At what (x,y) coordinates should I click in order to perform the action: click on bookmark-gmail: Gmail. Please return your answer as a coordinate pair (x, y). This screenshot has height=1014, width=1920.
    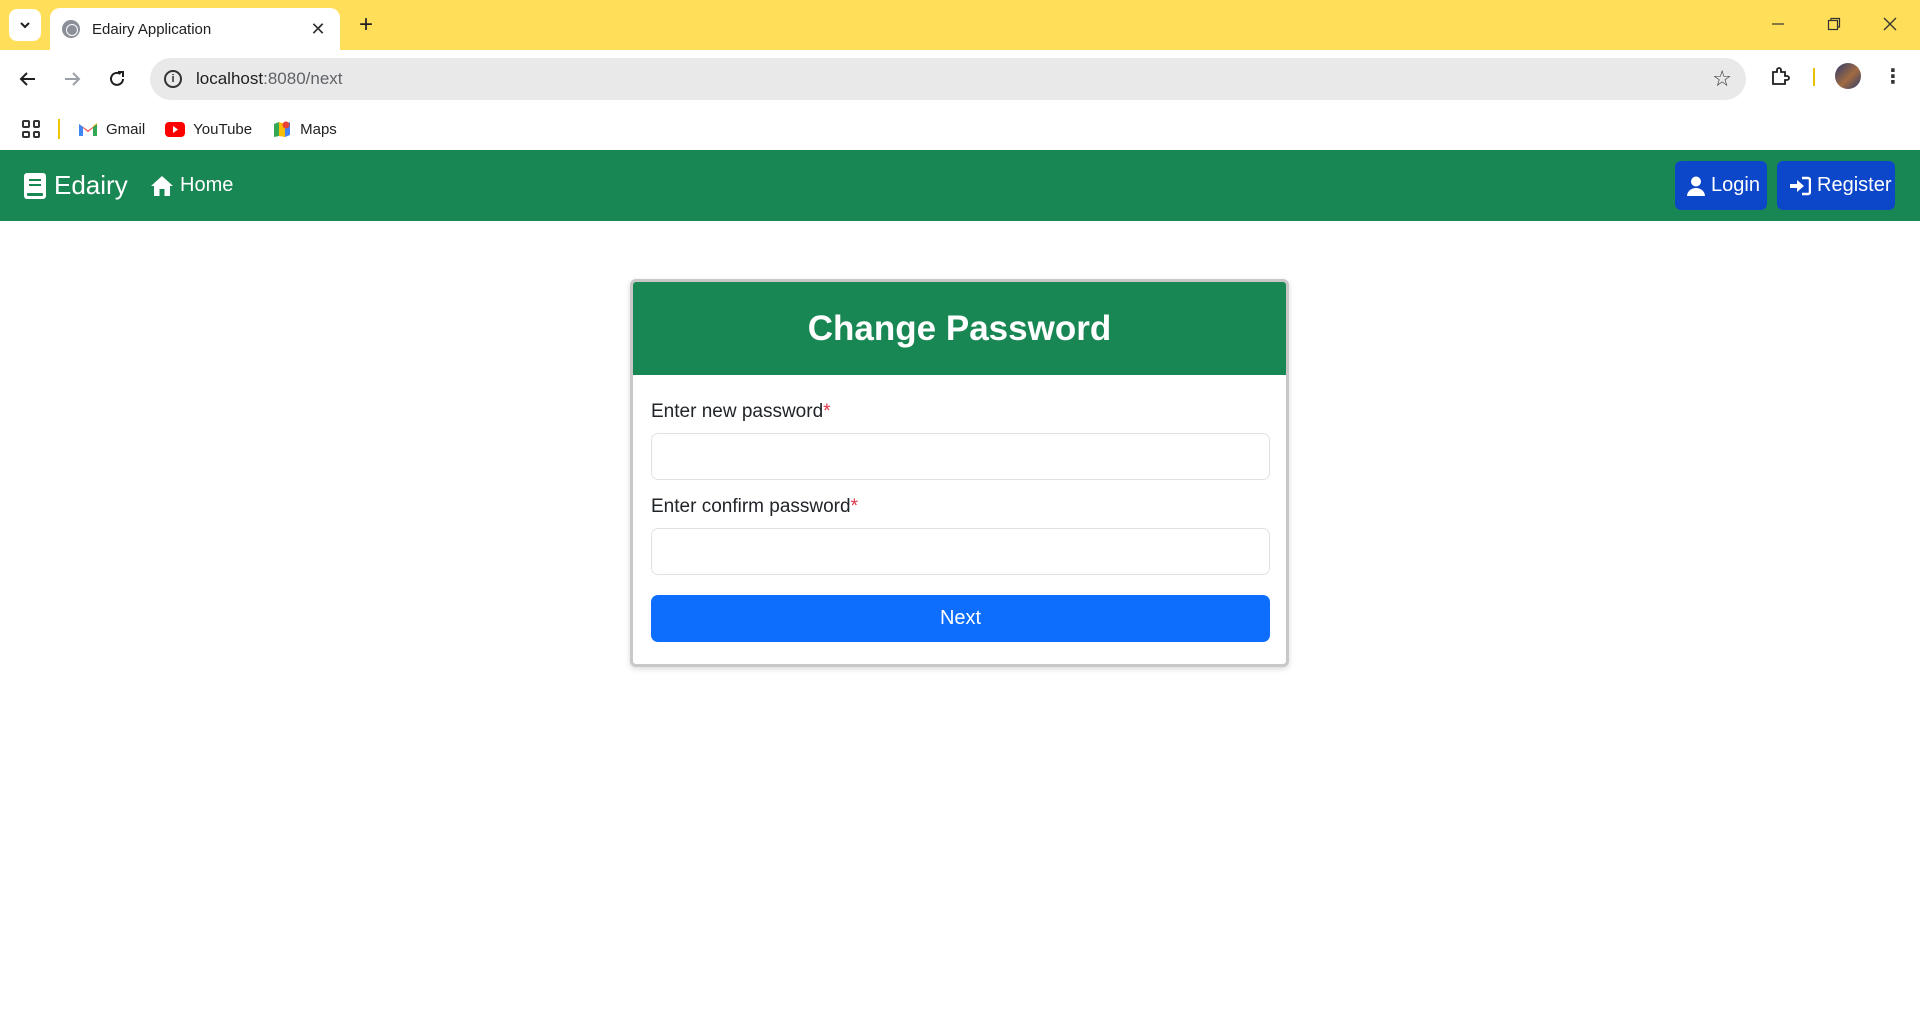
    Looking at the image, I should click on (111, 129).